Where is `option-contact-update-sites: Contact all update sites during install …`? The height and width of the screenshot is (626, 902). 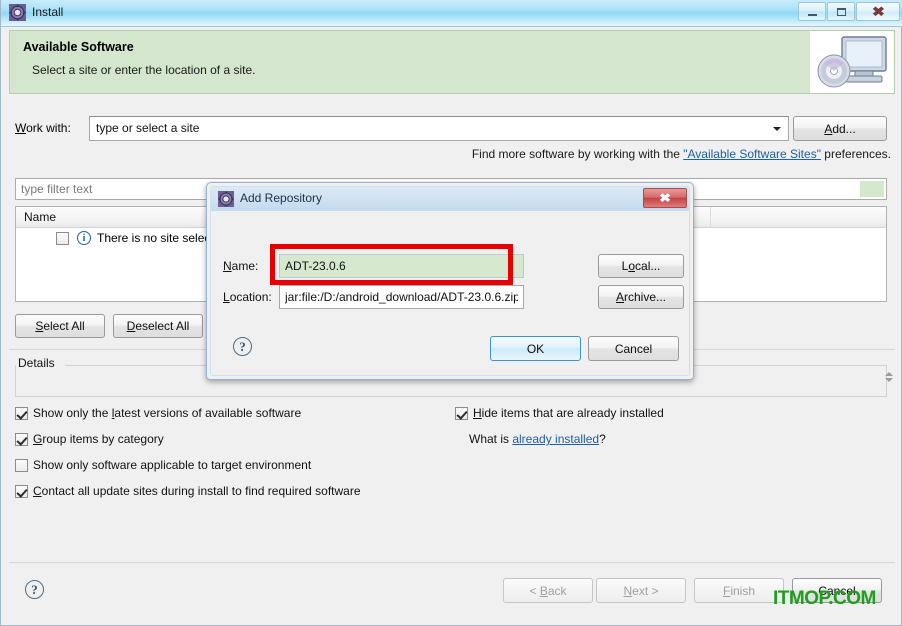 option-contact-update-sites: Contact all update sites during install … is located at coordinates (188, 491).